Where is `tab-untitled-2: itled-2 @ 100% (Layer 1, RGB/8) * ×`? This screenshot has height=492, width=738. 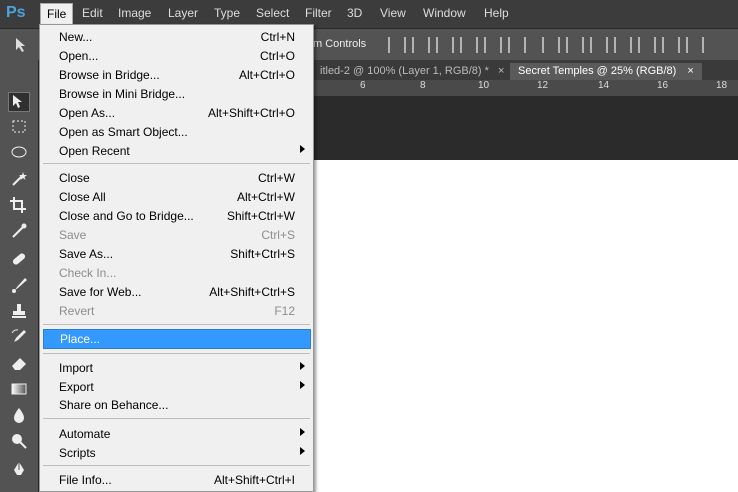
tab-untitled-2: itled-2 @ 100% (Layer 1, RGB/8) * × is located at coordinates (412, 71).